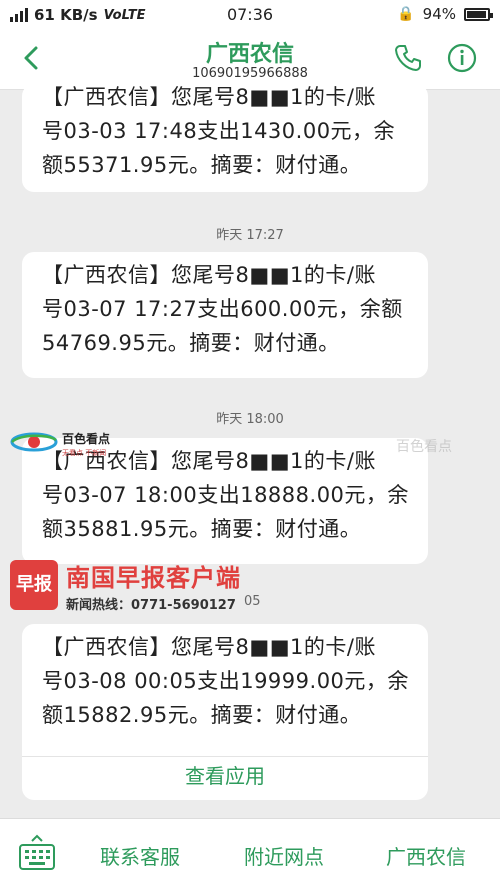 This screenshot has height=888, width=500. Describe the element at coordinates (406, 14) in the screenshot. I see `lock-rotation-icon: 🔒` at that location.